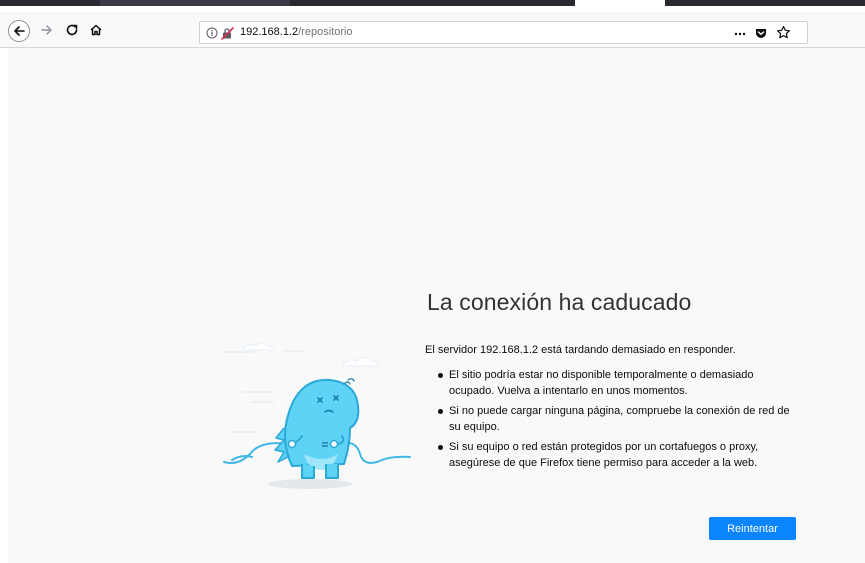 This screenshot has width=865, height=563. Describe the element at coordinates (227, 33) in the screenshot. I see `insecure-lock-icon` at that location.